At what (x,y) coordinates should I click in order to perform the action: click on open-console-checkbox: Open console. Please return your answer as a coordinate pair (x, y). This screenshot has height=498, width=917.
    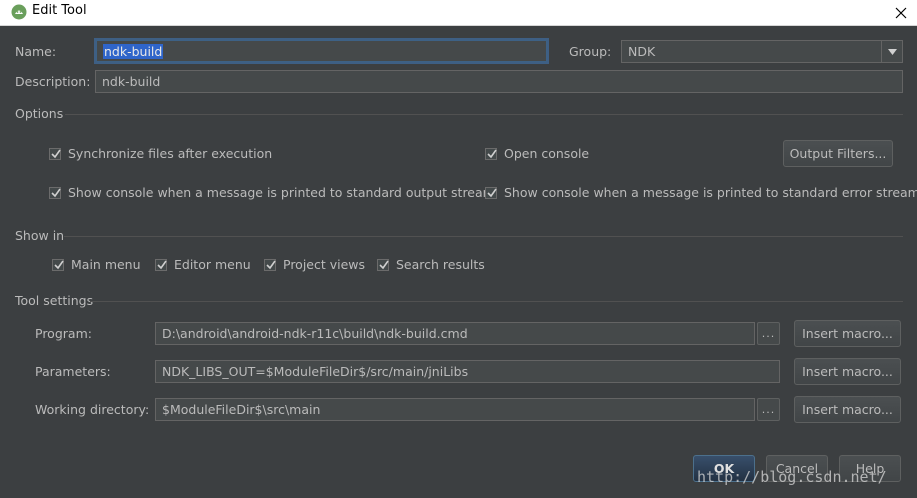
    Looking at the image, I should click on (537, 153).